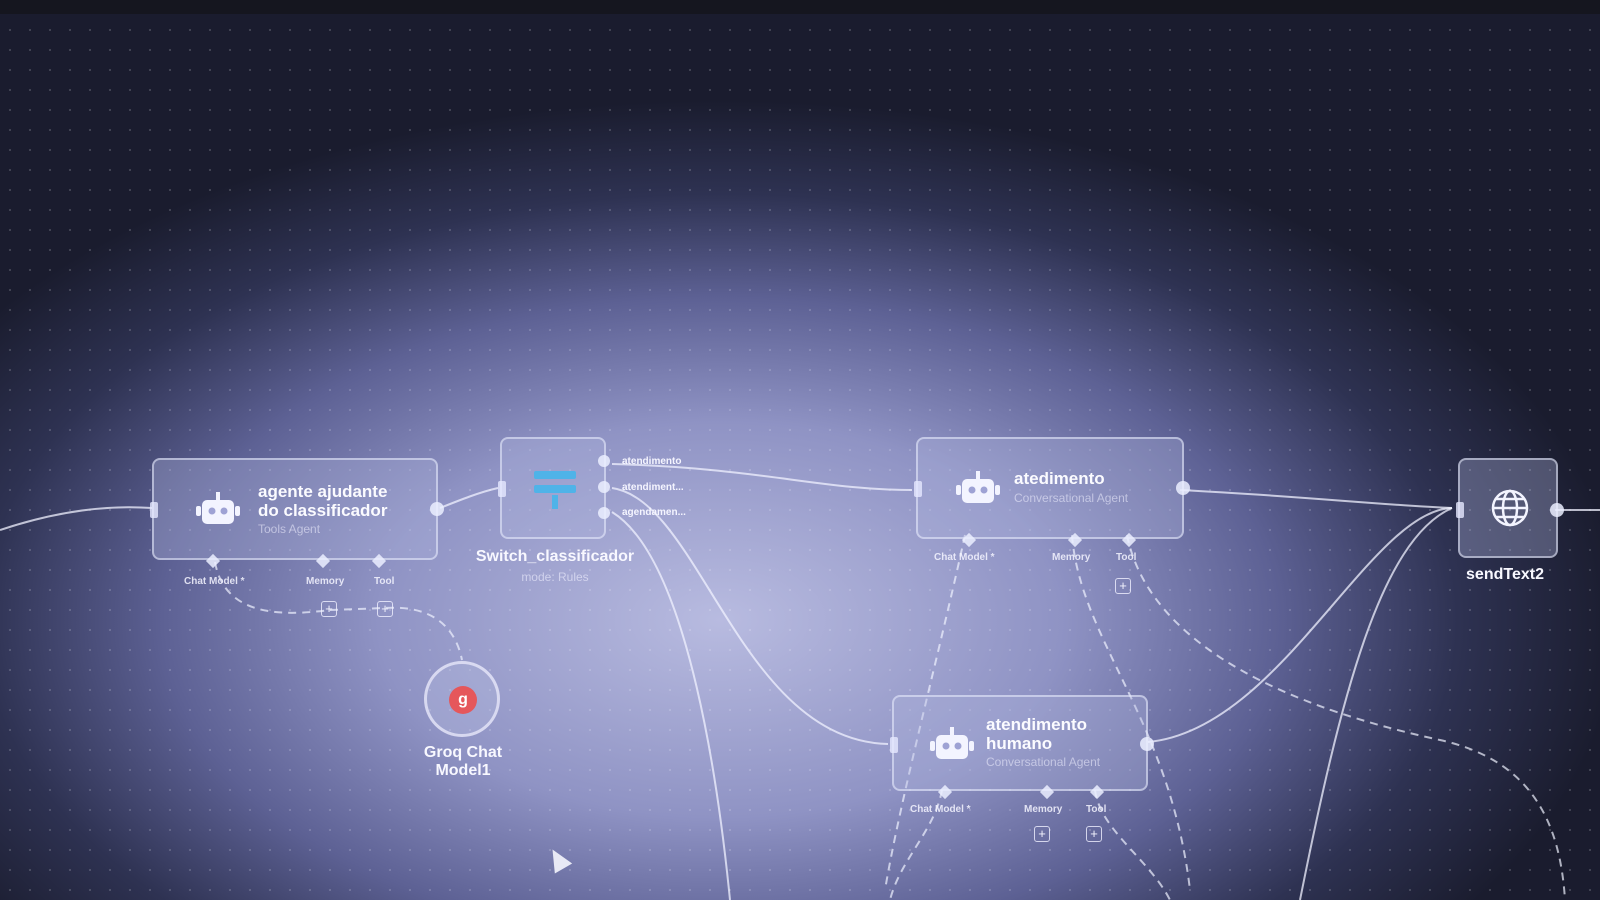 This screenshot has width=1600, height=900. What do you see at coordinates (1316, 499) in the screenshot?
I see `wire-atedimento-sendtext` at bounding box center [1316, 499].